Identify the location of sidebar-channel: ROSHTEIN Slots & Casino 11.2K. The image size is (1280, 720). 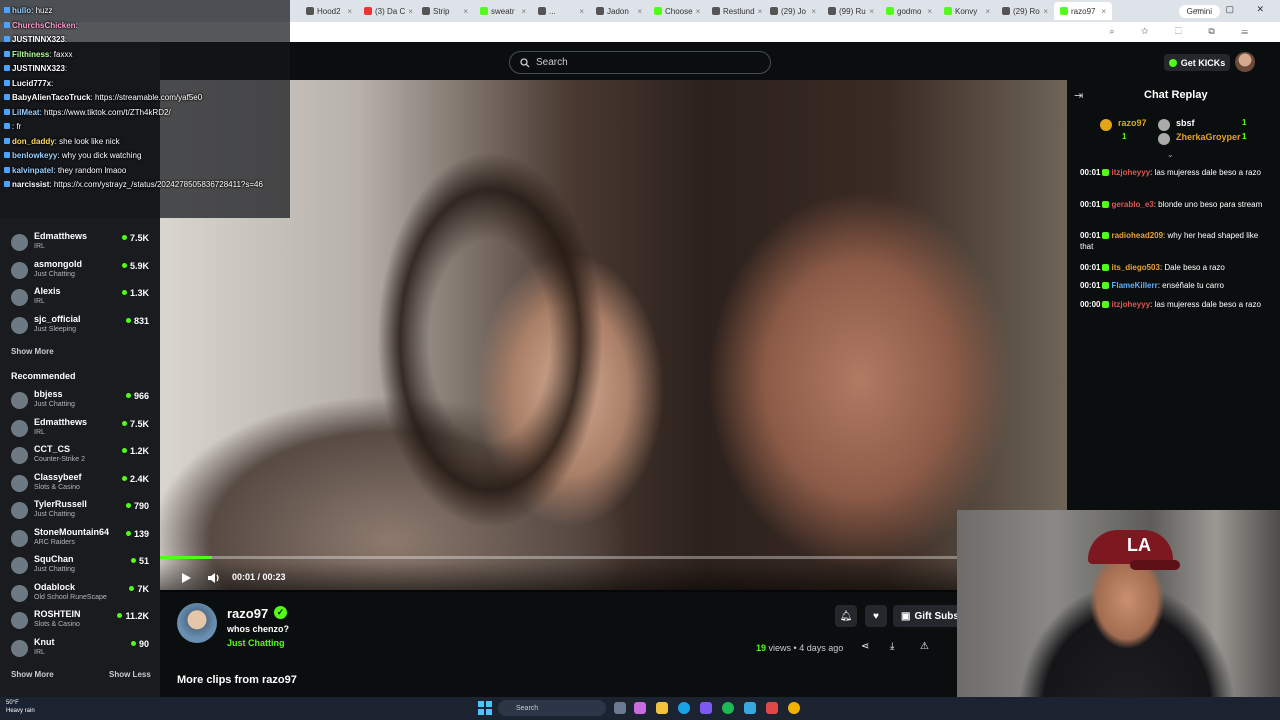
(80, 620).